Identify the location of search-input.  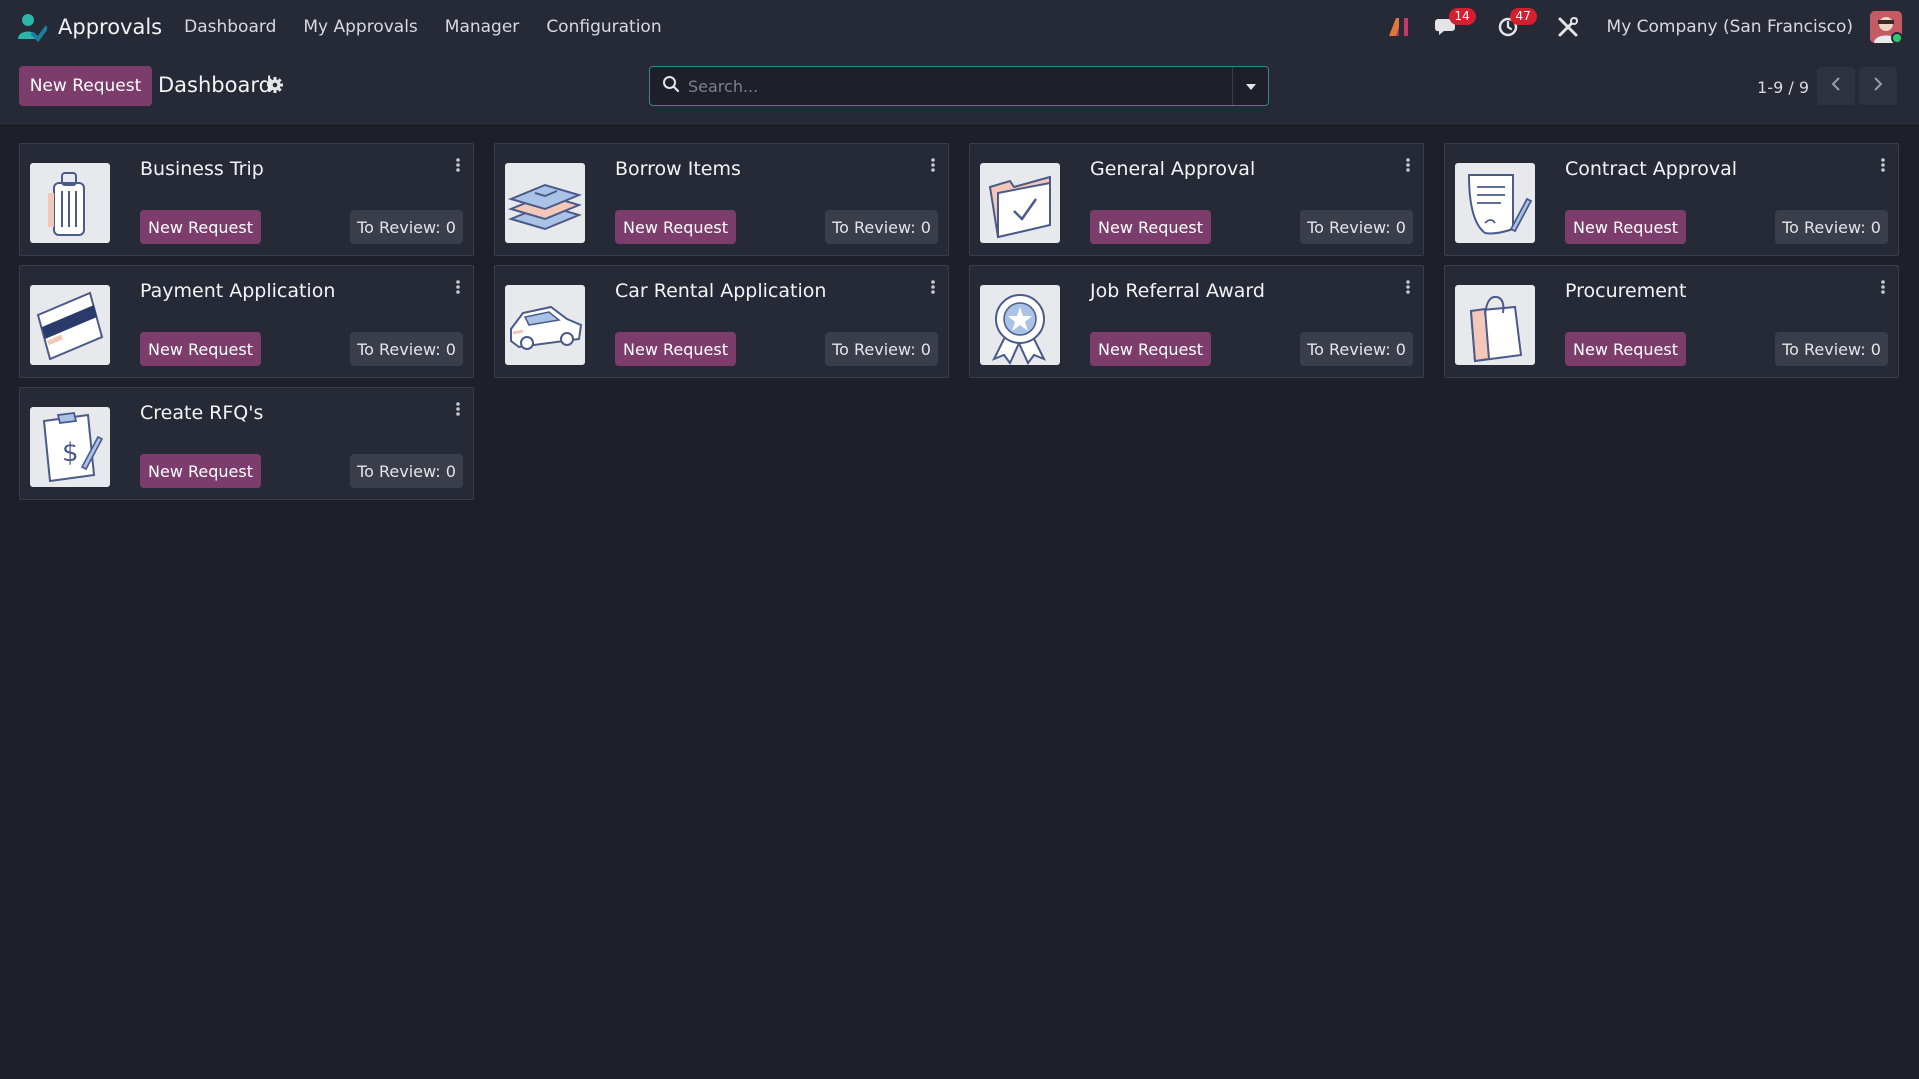
(960, 86).